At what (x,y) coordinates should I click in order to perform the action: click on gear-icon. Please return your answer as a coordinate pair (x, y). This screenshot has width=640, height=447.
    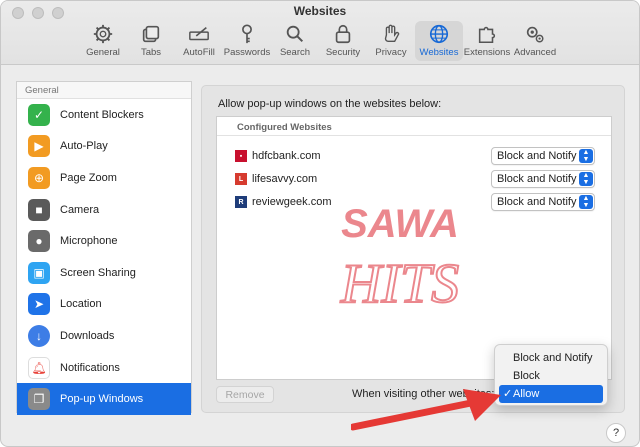
    Looking at the image, I should click on (103, 34).